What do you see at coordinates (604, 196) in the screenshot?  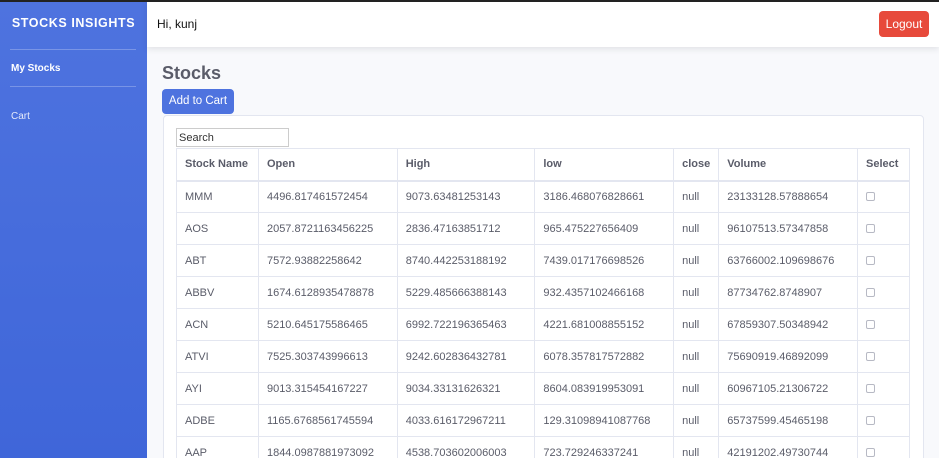 I see `cell-low: 3186.468076828661` at bounding box center [604, 196].